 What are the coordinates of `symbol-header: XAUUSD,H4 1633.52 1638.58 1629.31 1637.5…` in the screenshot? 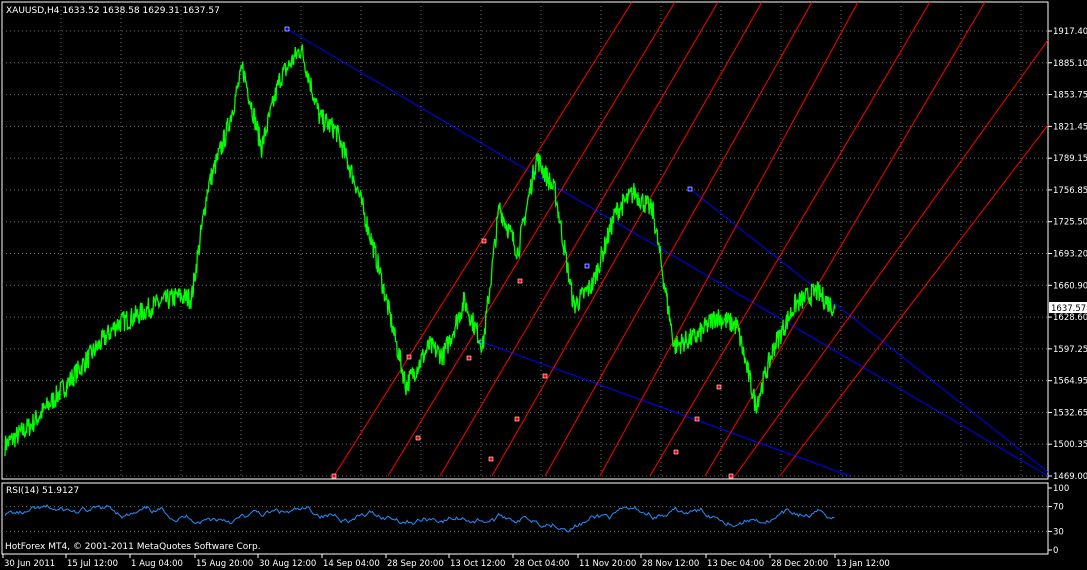 It's located at (113, 11).